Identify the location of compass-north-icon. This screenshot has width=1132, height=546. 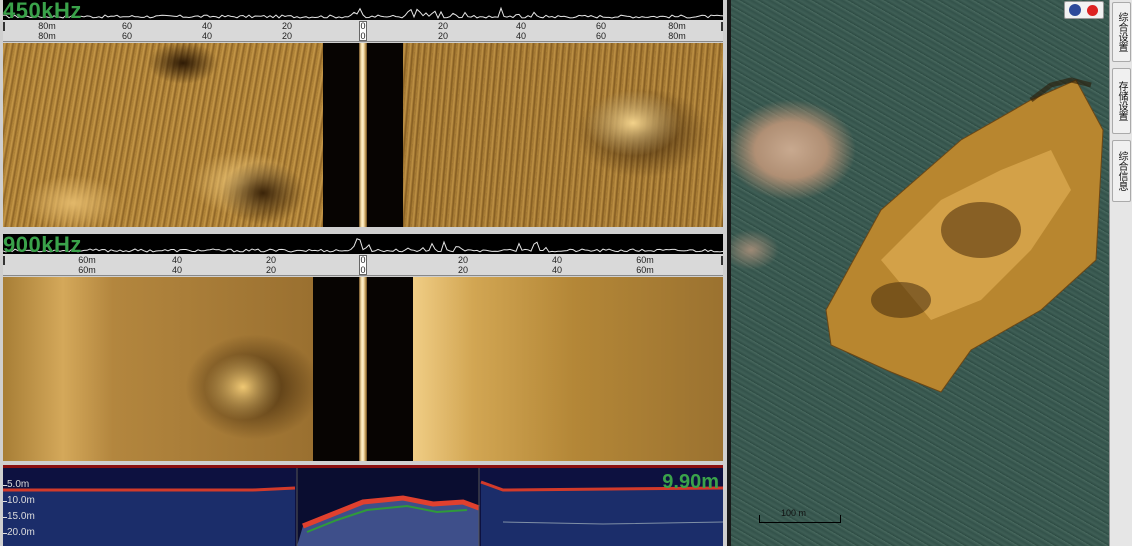
(1075, 10).